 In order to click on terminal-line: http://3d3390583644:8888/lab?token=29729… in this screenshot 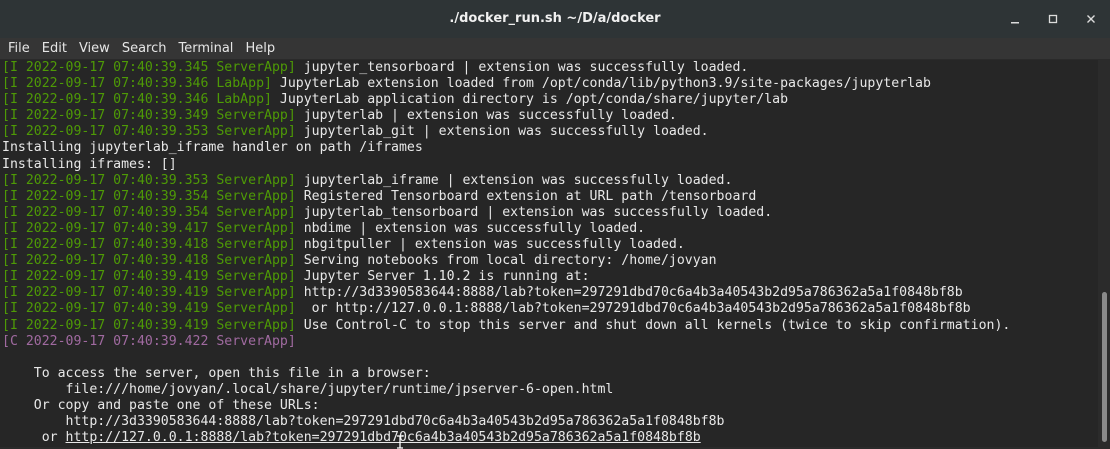, I will do `click(506, 422)`.